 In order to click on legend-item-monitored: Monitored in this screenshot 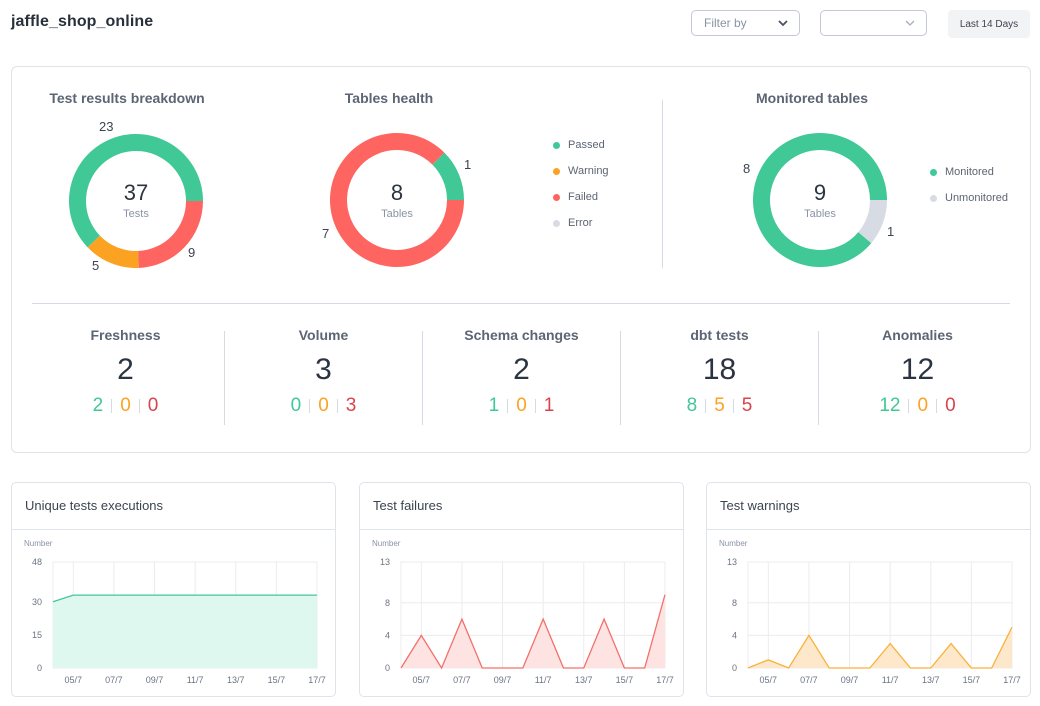, I will do `click(969, 172)`.